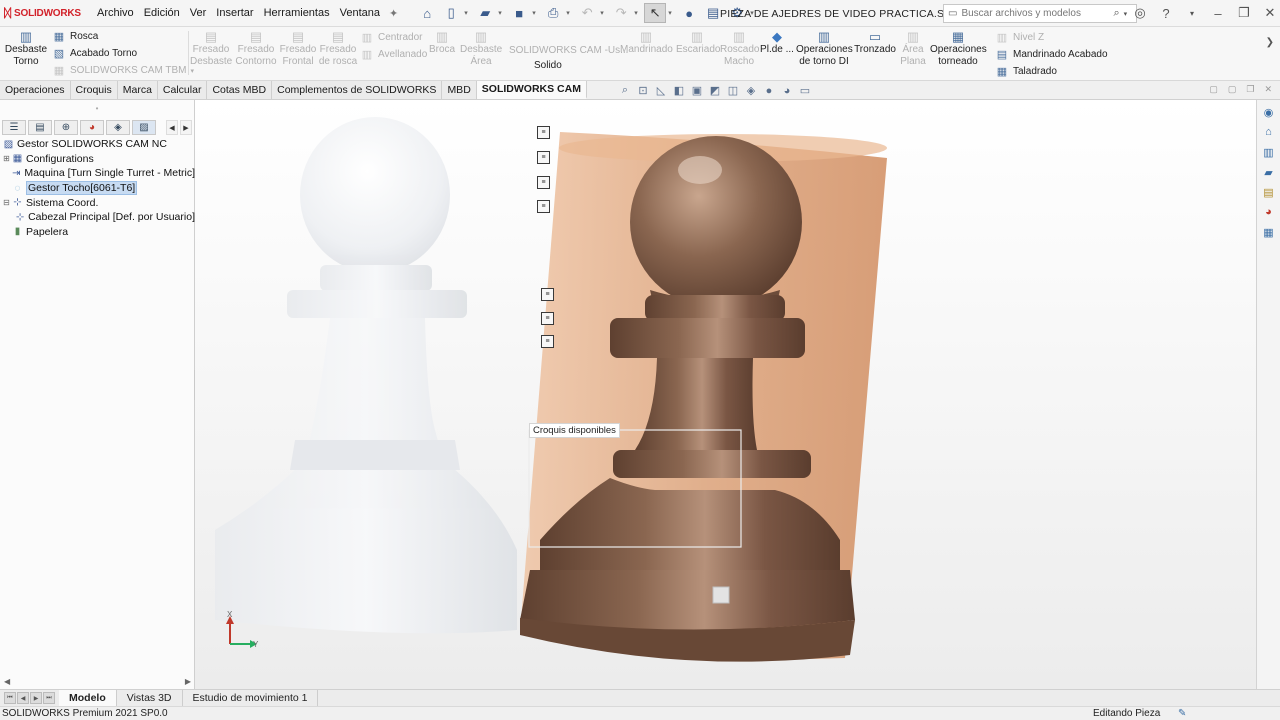 The width and height of the screenshot is (1280, 720). Describe the element at coordinates (427, 13) in the screenshot. I see `home-icon: ⌂` at that location.